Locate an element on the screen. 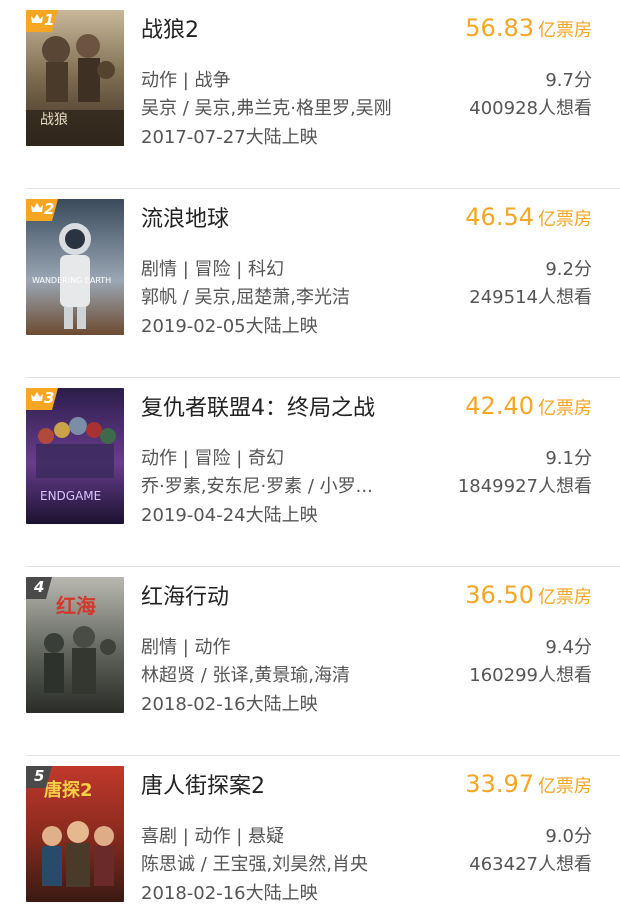  movie-poster: 唐探2 5 is located at coordinates (75, 834).